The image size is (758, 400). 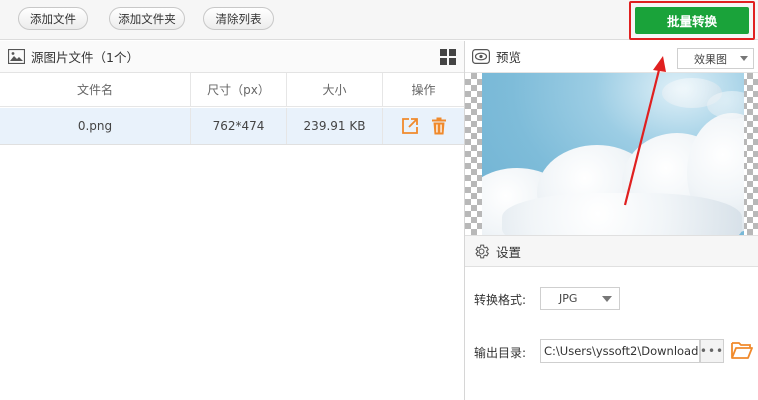 I want to click on output-label: 输出目录:, so click(x=500, y=353).